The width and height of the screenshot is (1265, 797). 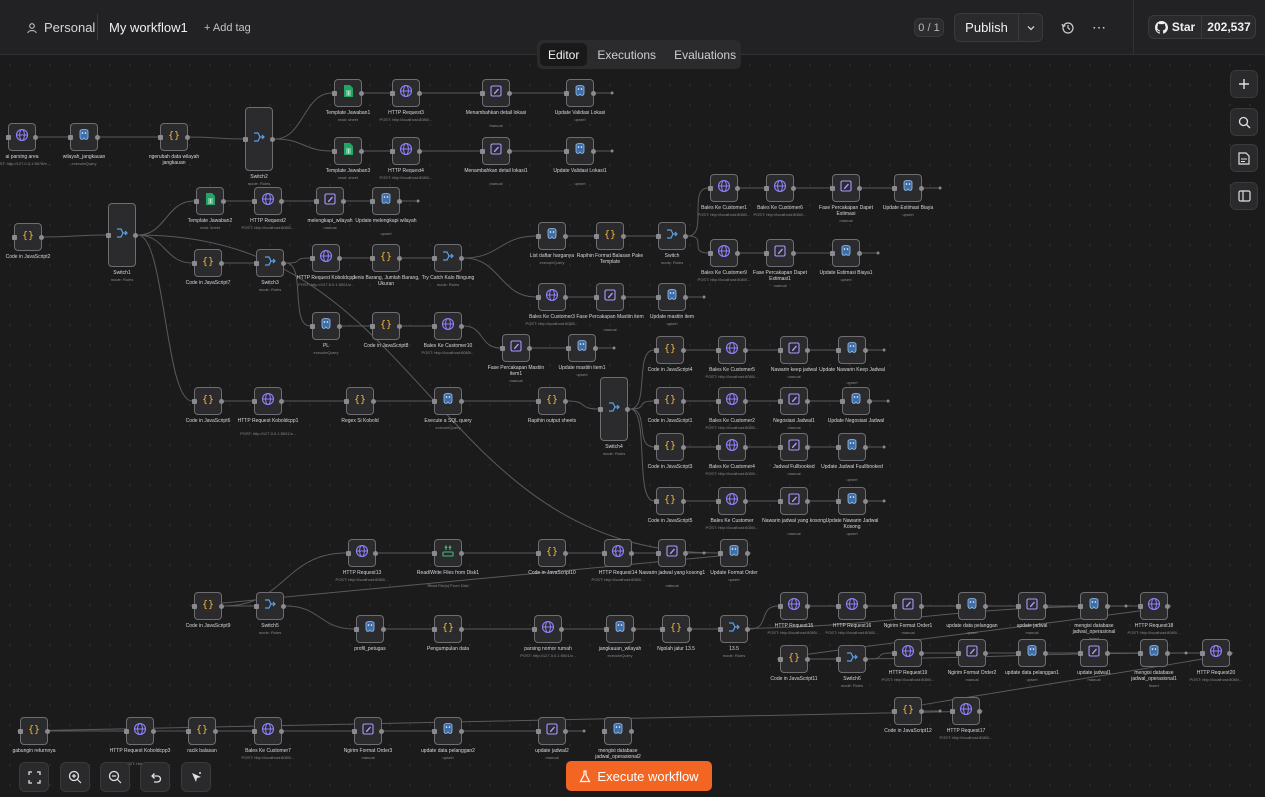 What do you see at coordinates (196, 777) in the screenshot?
I see `tidy-up-button` at bounding box center [196, 777].